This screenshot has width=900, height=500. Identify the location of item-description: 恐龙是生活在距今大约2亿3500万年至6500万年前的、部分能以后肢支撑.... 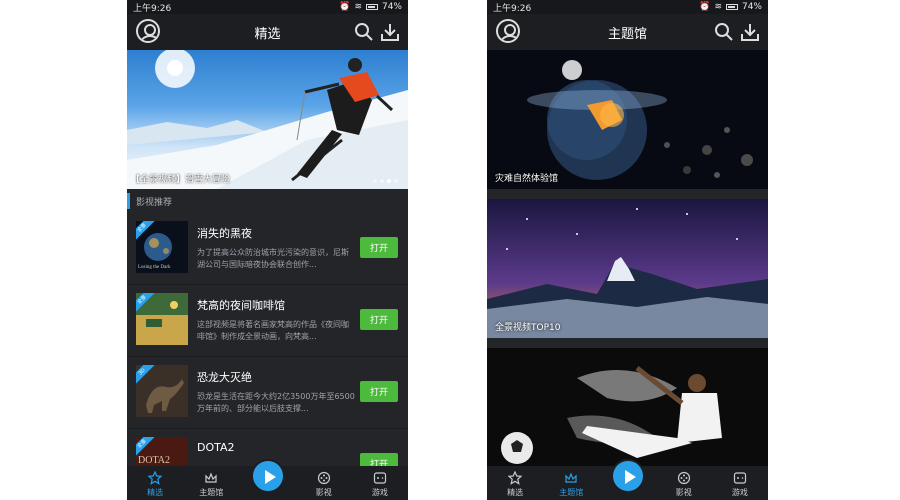
(276, 402).